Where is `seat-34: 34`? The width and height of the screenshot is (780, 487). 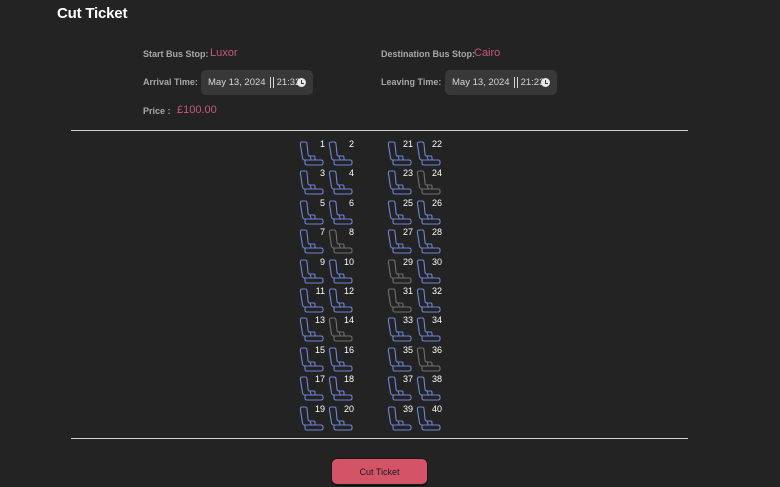
seat-34: 34 is located at coordinates (429, 329).